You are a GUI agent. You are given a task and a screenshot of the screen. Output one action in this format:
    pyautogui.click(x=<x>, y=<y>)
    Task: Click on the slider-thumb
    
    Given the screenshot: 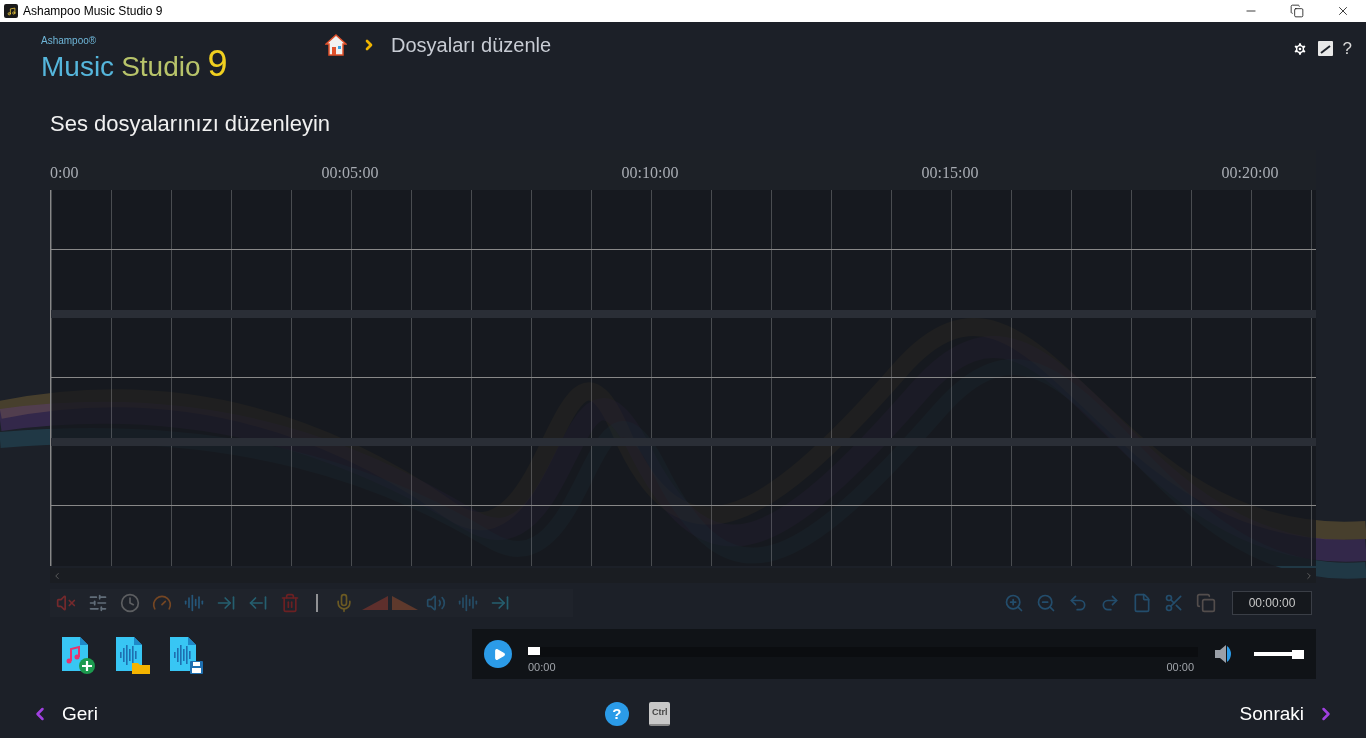 What is the action you would take?
    pyautogui.click(x=534, y=650)
    